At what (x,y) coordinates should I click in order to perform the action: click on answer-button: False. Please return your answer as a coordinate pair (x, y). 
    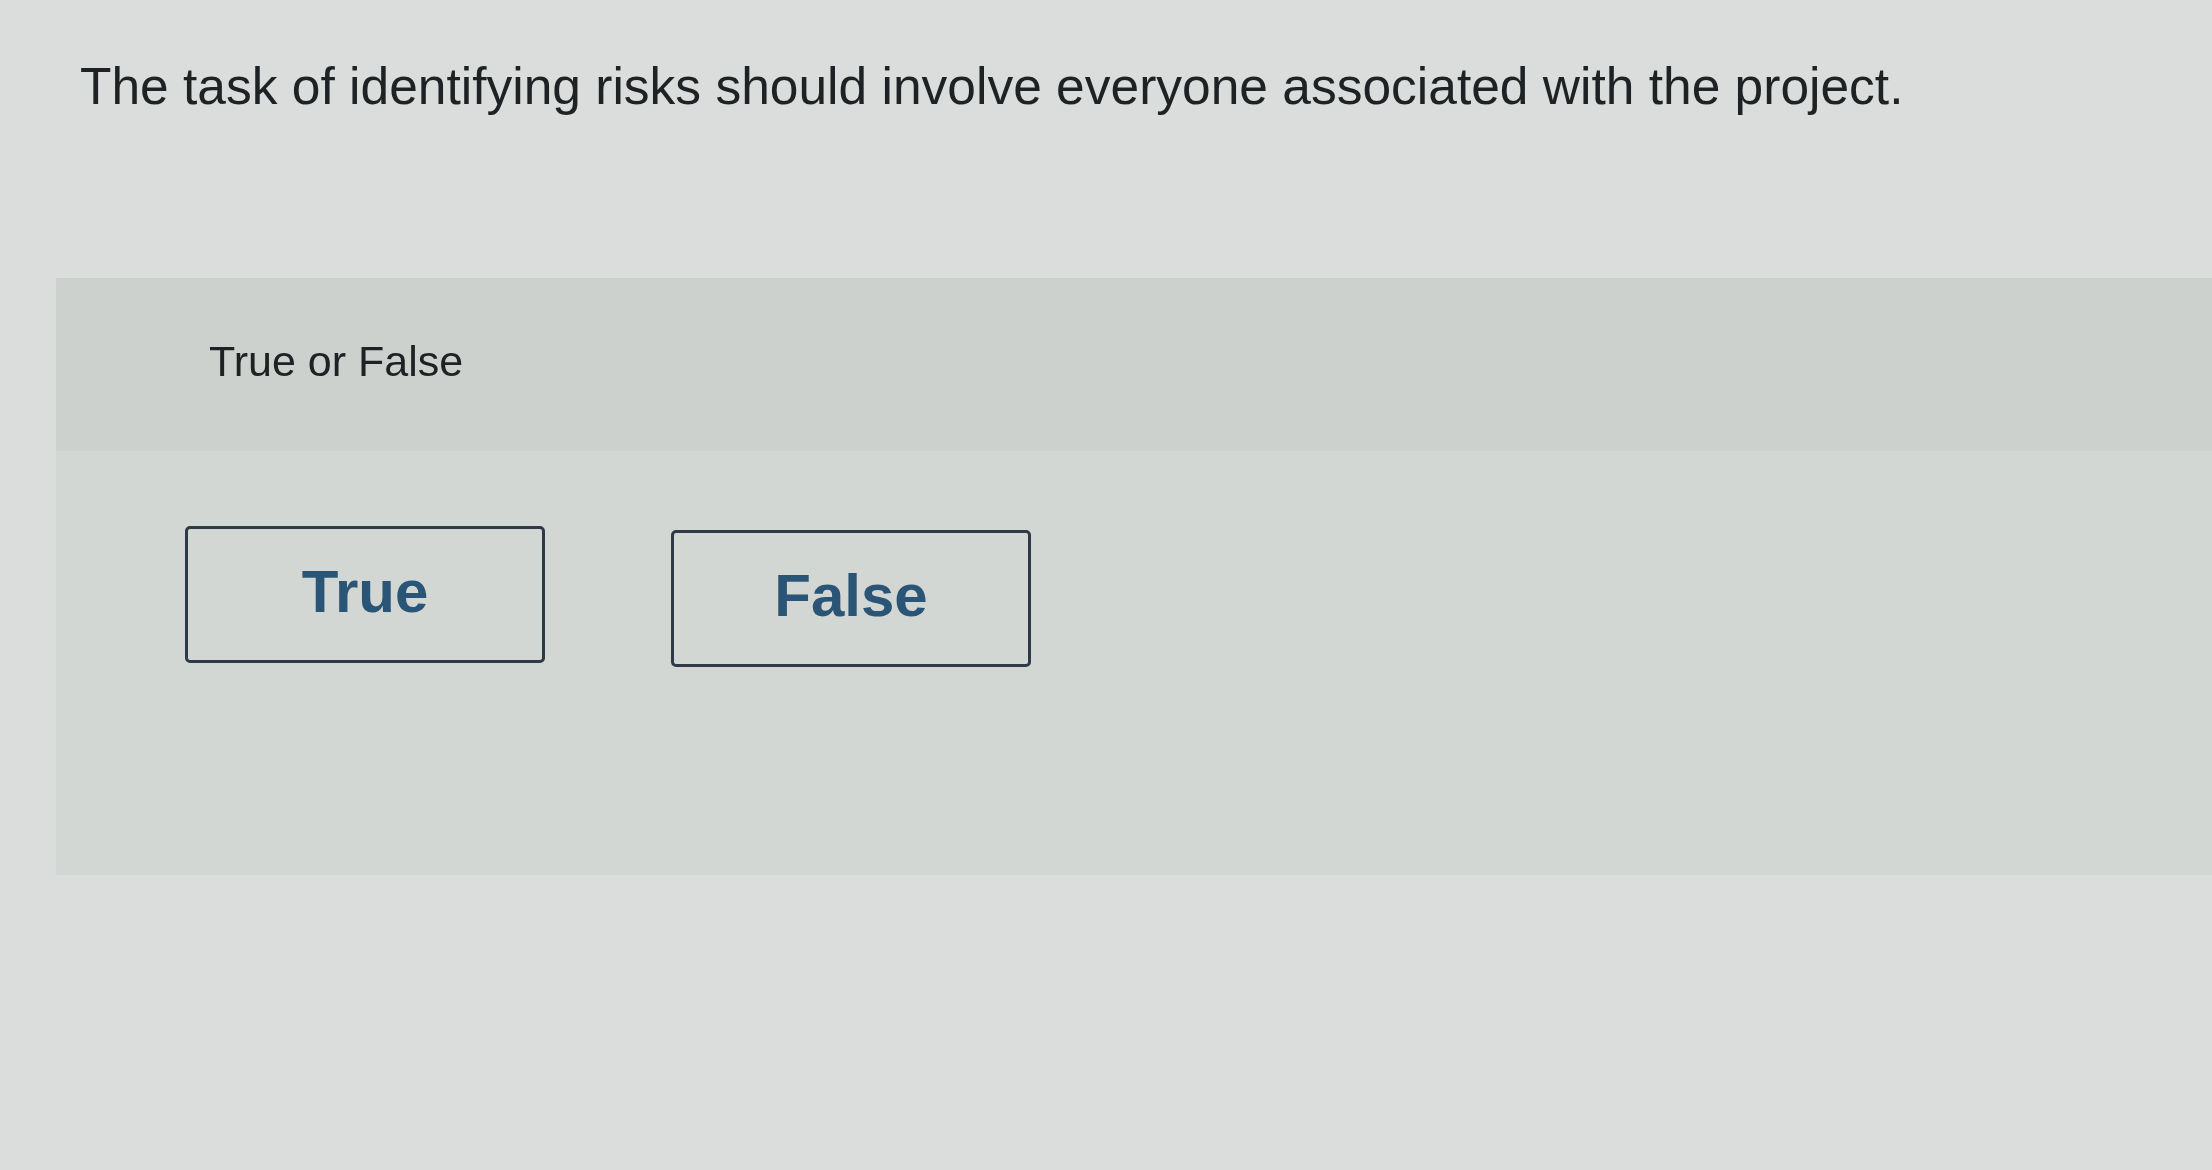
    Looking at the image, I should click on (851, 598).